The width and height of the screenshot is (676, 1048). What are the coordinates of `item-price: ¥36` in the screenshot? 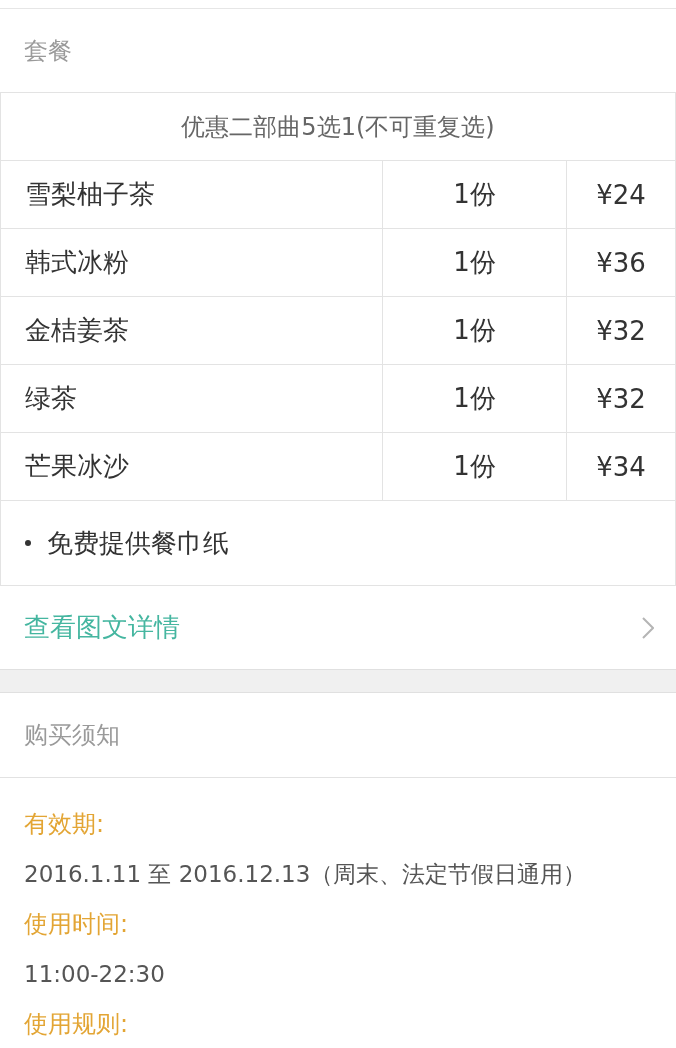 It's located at (621, 262).